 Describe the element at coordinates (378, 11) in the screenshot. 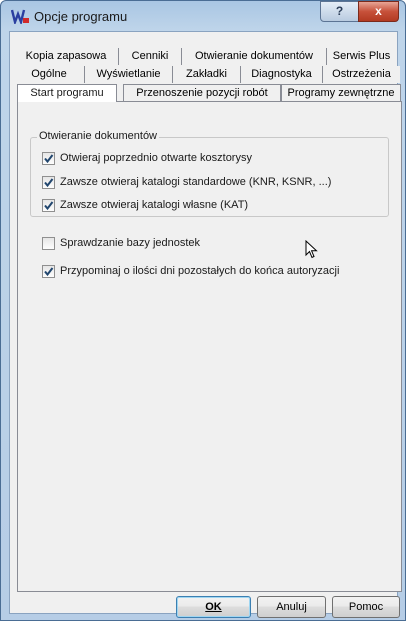

I see `close-button: x` at that location.